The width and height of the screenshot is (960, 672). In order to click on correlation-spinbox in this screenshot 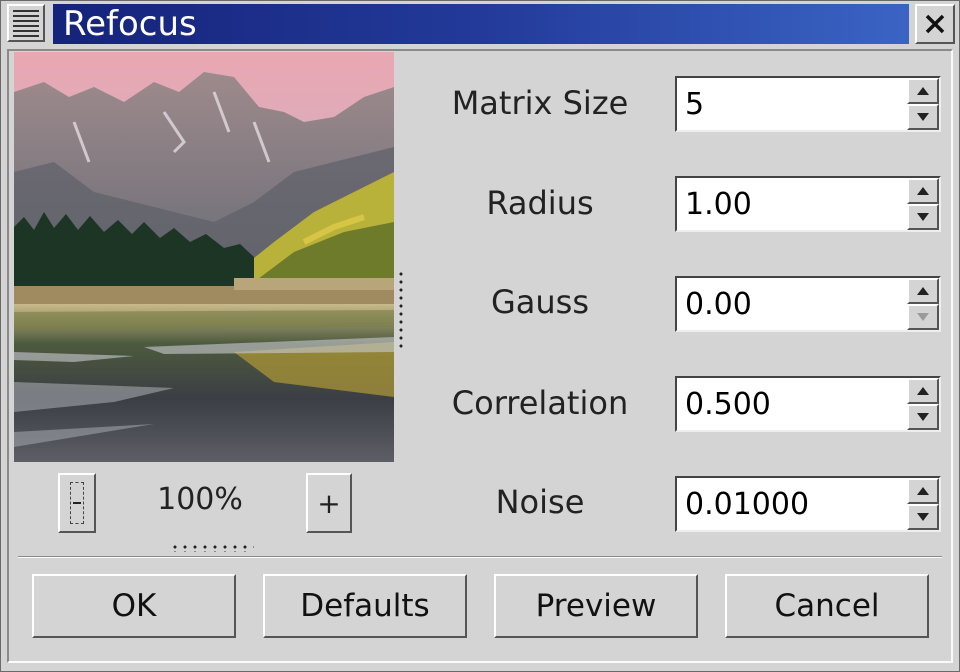, I will do `click(808, 404)`.